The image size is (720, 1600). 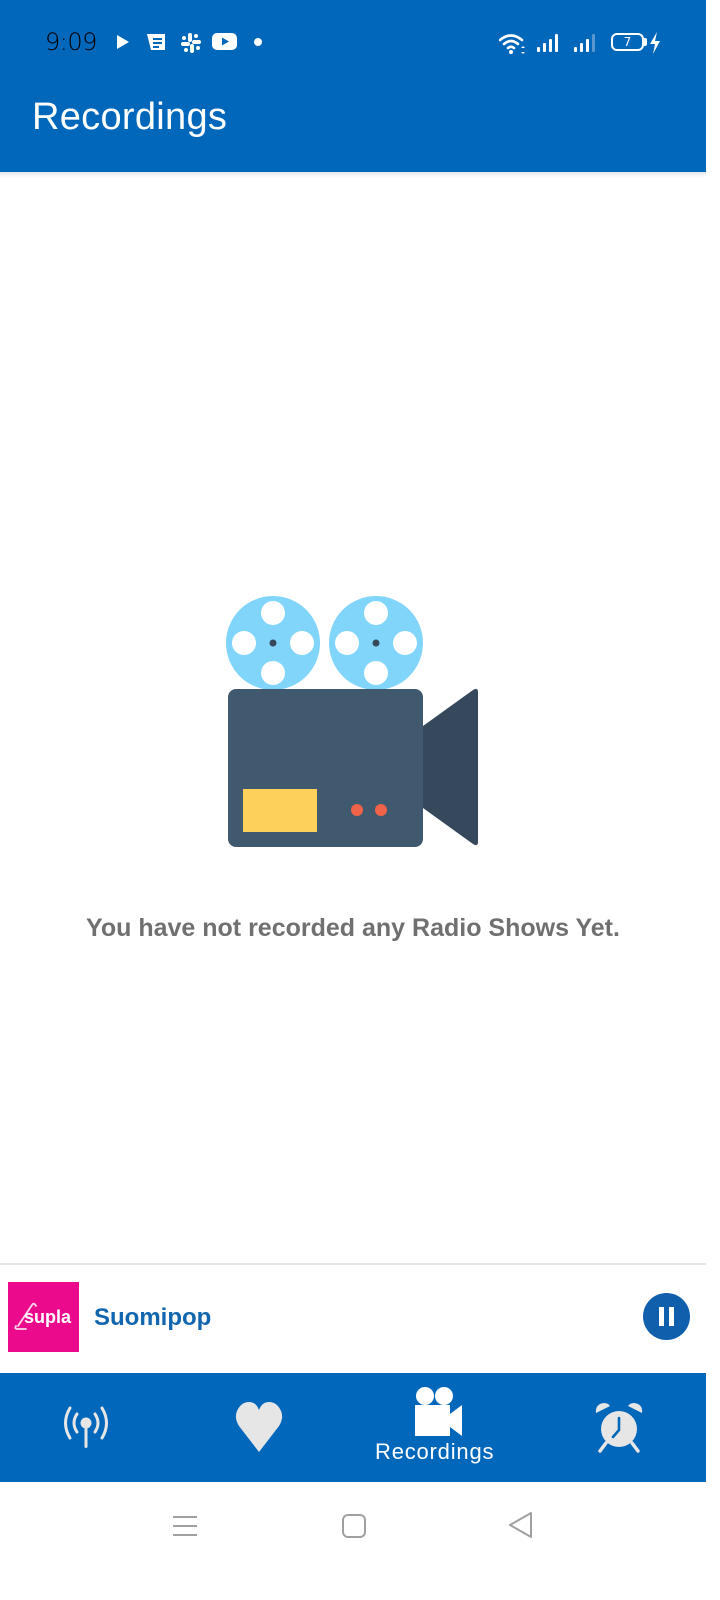 What do you see at coordinates (258, 42) in the screenshot?
I see `notification-dot-icon` at bounding box center [258, 42].